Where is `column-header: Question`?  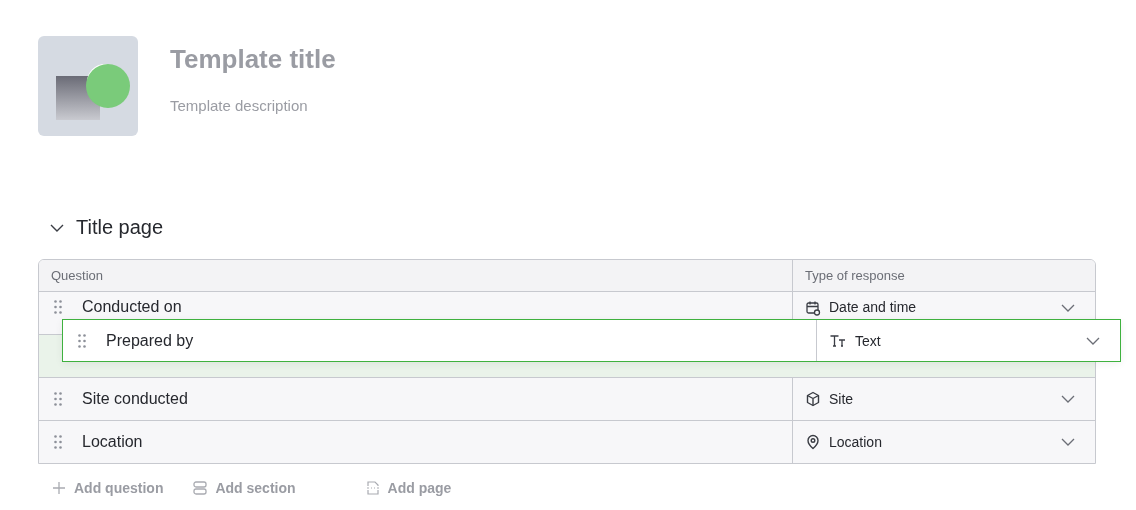
column-header: Question is located at coordinates (77, 276).